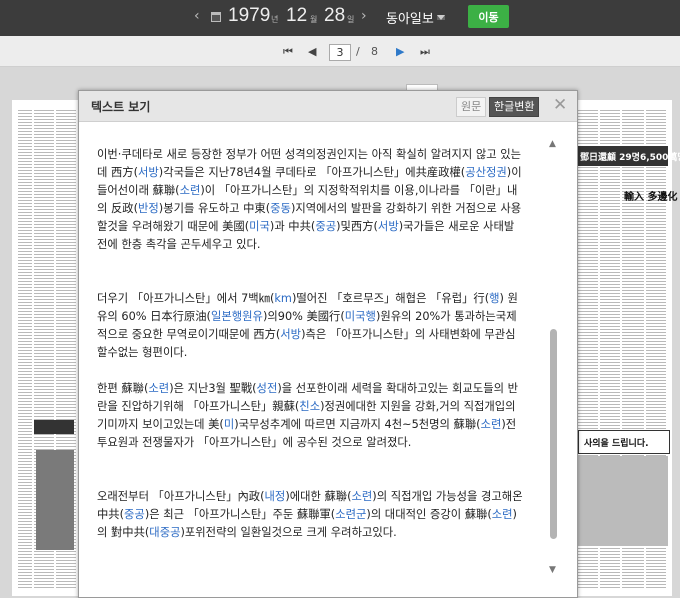 The height and width of the screenshot is (598, 680). What do you see at coordinates (351, 514) in the screenshot?
I see `hangul-reading: 소련군` at bounding box center [351, 514].